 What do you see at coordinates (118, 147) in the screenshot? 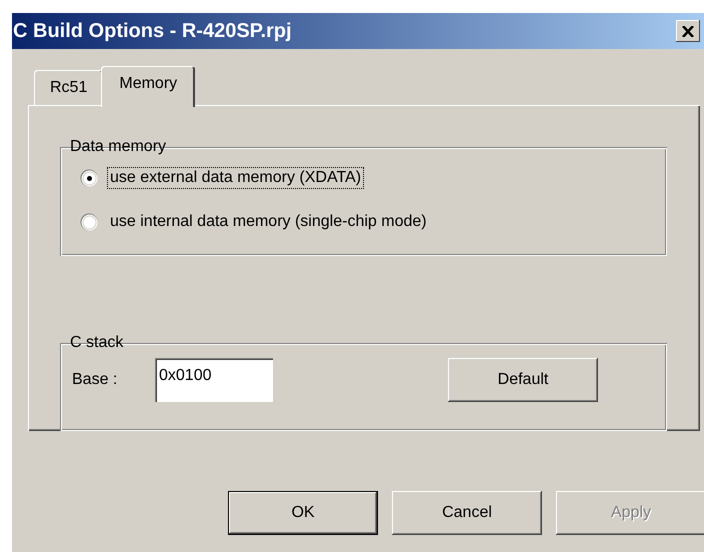
I see `group-title: Data memory` at bounding box center [118, 147].